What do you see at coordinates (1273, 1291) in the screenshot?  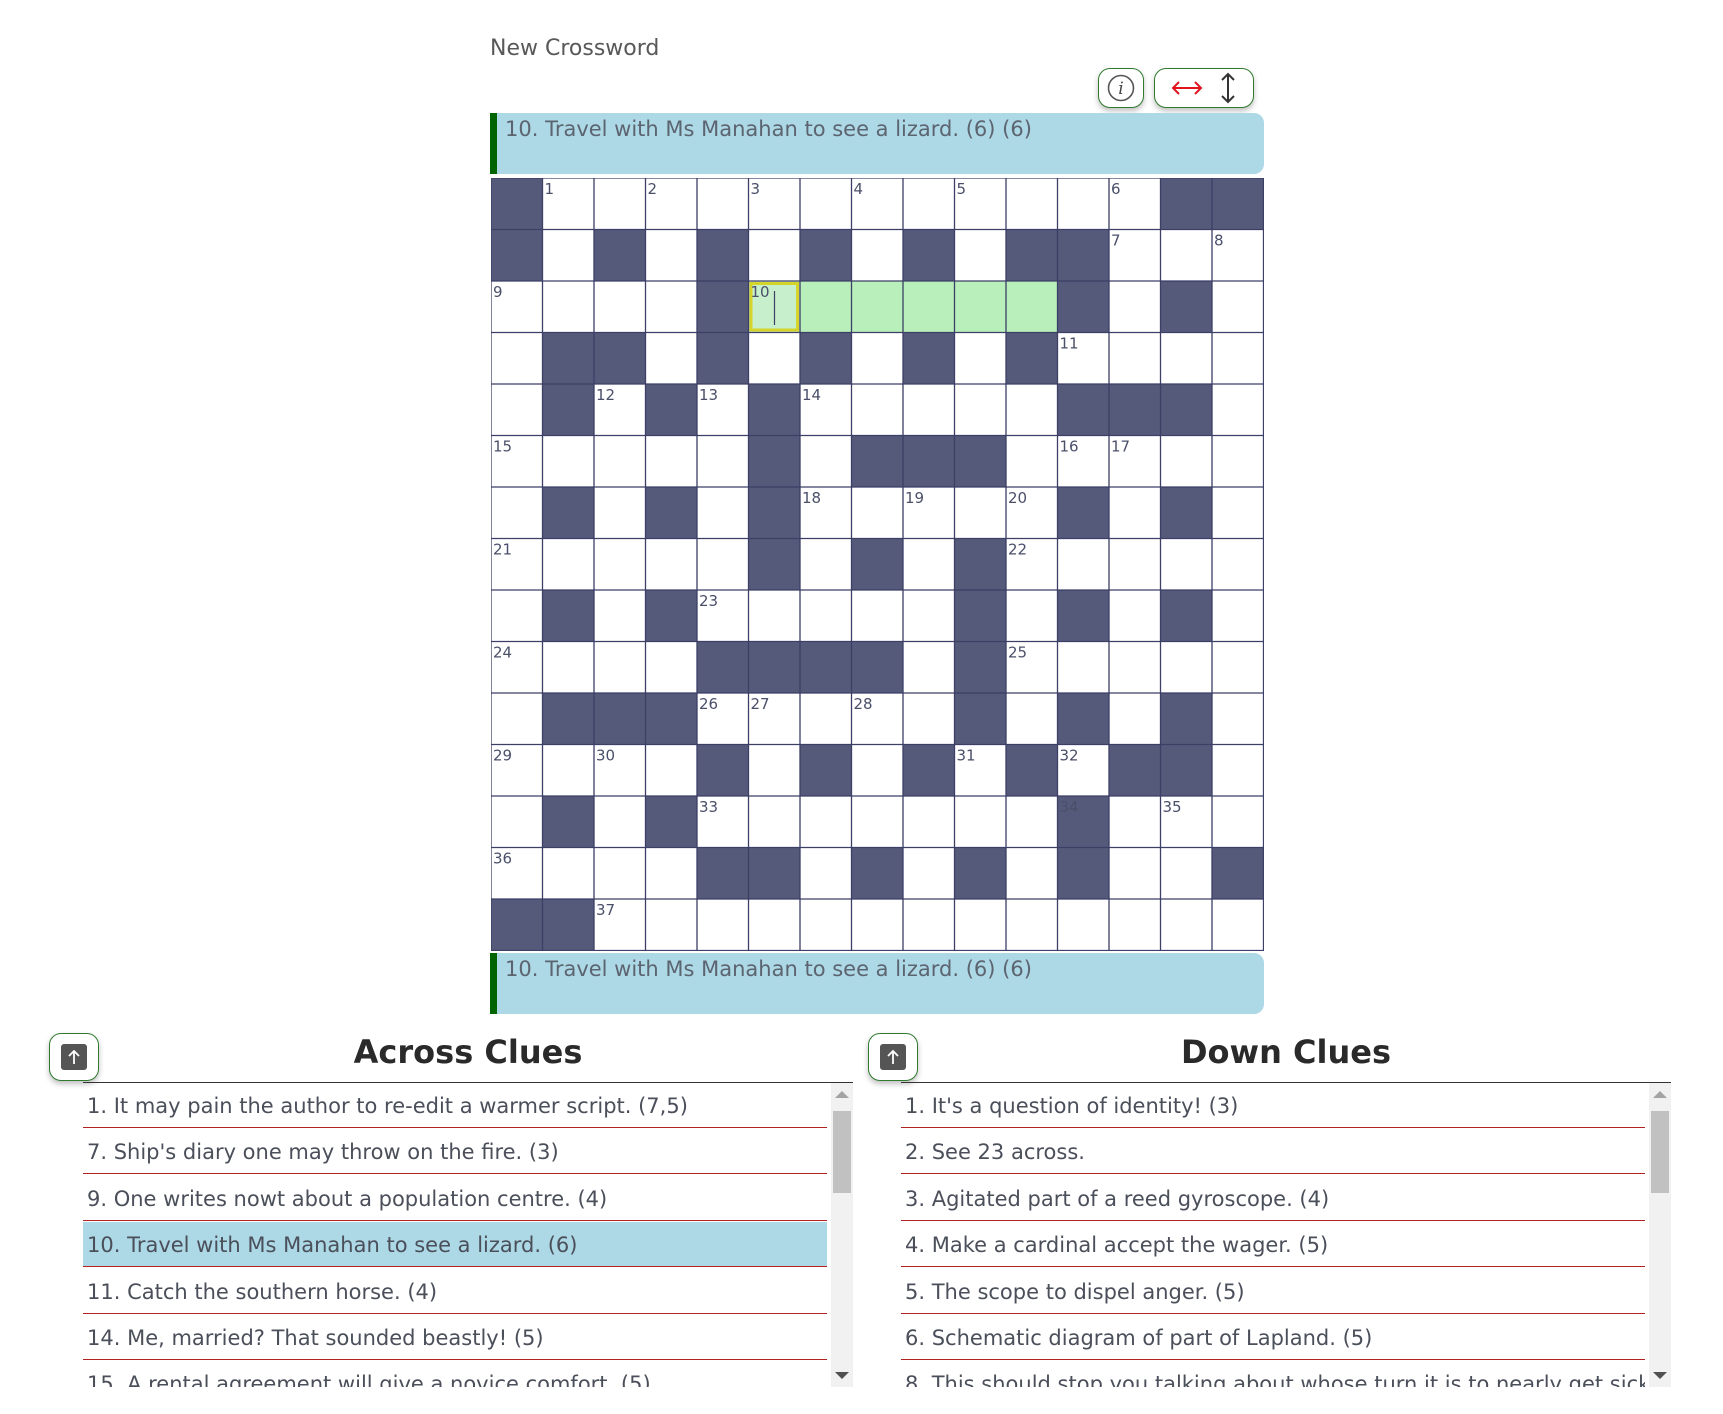 I see `down-clue-item: 5. The scope to dispel anger. (5)` at bounding box center [1273, 1291].